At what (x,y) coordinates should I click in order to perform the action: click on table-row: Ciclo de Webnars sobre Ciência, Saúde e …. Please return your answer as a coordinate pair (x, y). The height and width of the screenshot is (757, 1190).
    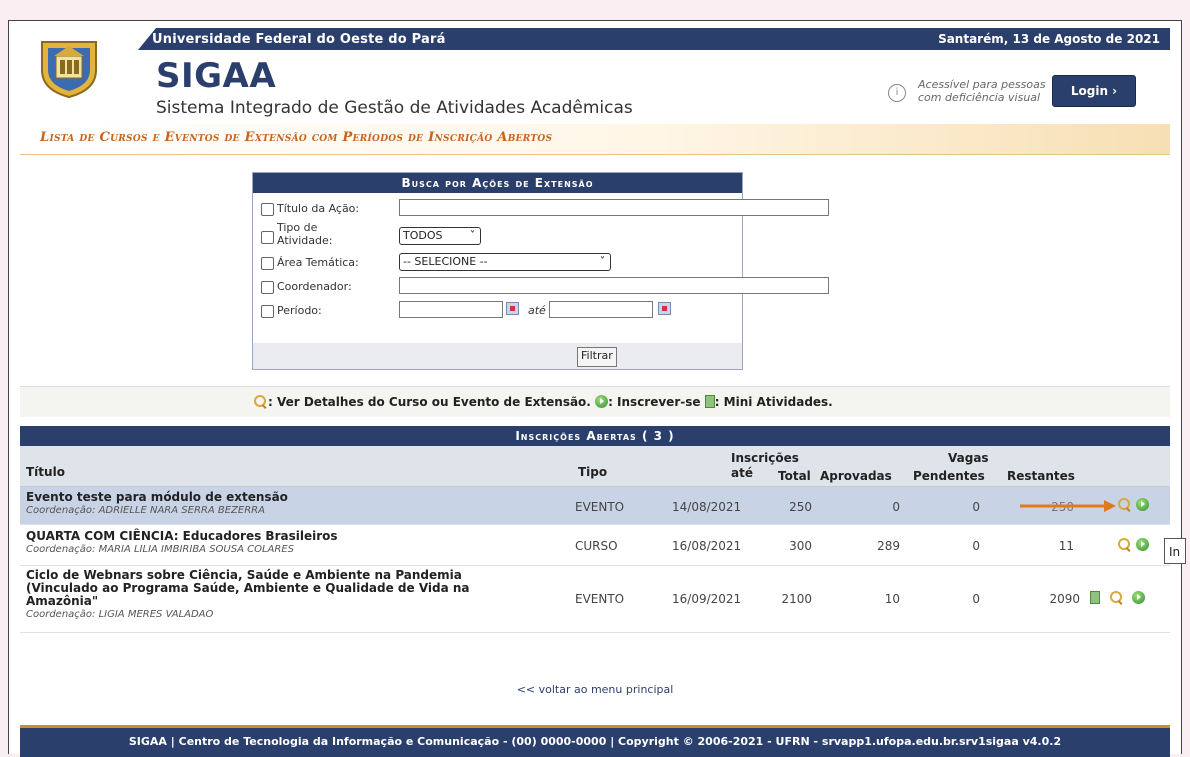
    Looking at the image, I should click on (595, 599).